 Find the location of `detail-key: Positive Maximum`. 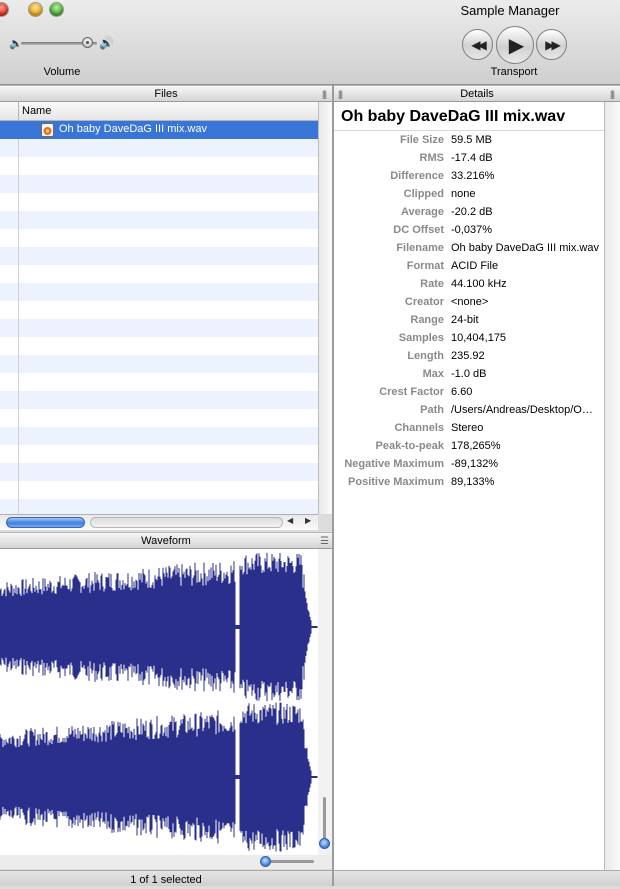

detail-key: Positive Maximum is located at coordinates (396, 482).